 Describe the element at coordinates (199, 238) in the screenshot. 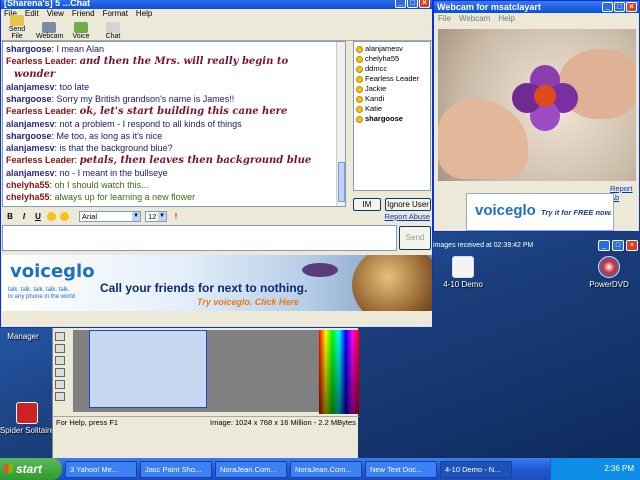

I see `message-input` at that location.